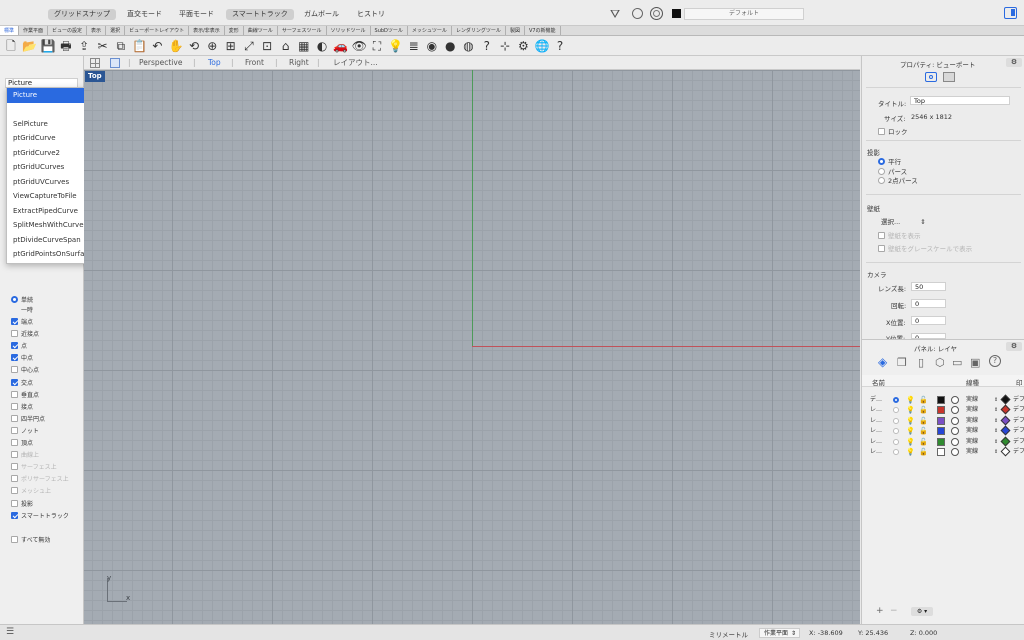 The image size is (1024, 640). I want to click on osnap-item: 点, so click(19, 347).